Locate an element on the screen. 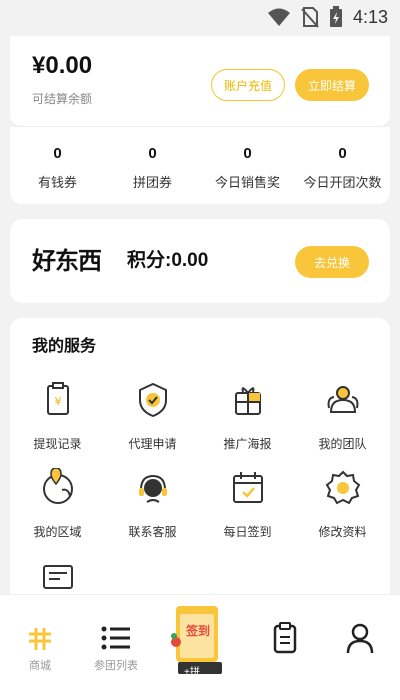 The image size is (400, 700). stat-label: 有钱券 is located at coordinates (57, 182).